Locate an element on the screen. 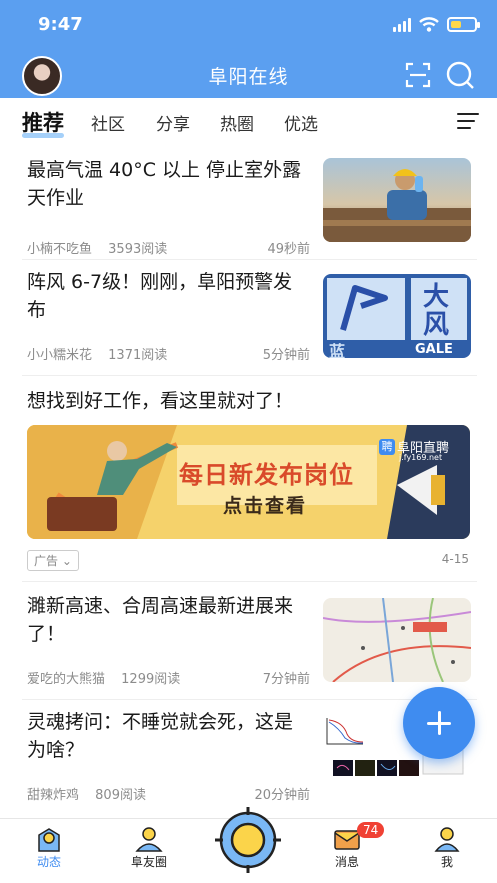 Image resolution: width=497 pixels, height=883 pixels. road-map-thumbnail is located at coordinates (397, 640).